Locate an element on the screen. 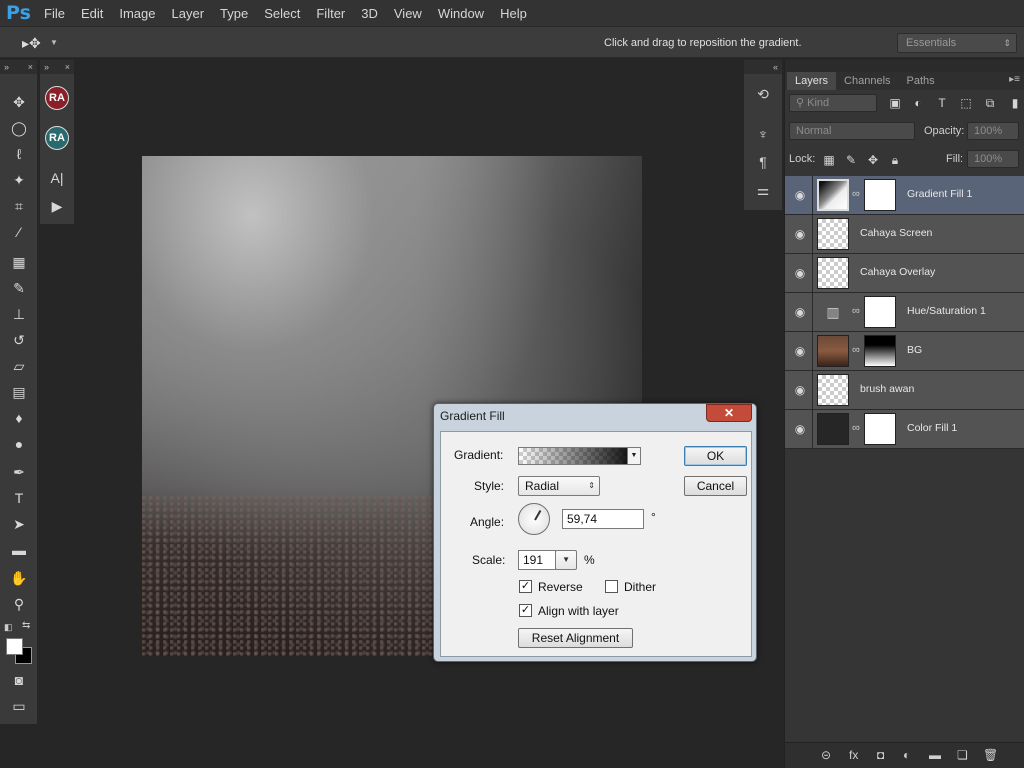 This screenshot has width=1024, height=768. add-mask-icon: ◘ is located at coordinates (880, 755).